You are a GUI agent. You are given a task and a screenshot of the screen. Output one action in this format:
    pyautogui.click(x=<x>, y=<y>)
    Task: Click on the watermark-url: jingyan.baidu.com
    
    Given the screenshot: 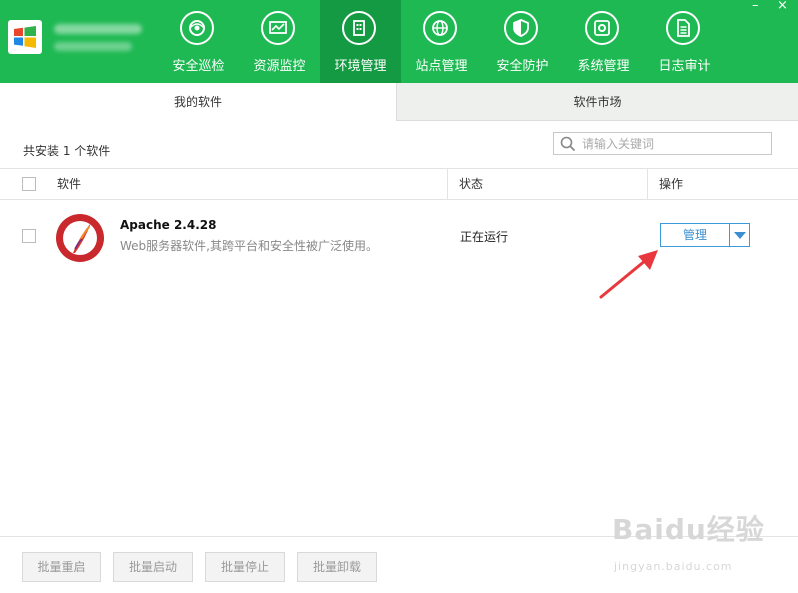 What is the action you would take?
    pyautogui.click(x=673, y=566)
    